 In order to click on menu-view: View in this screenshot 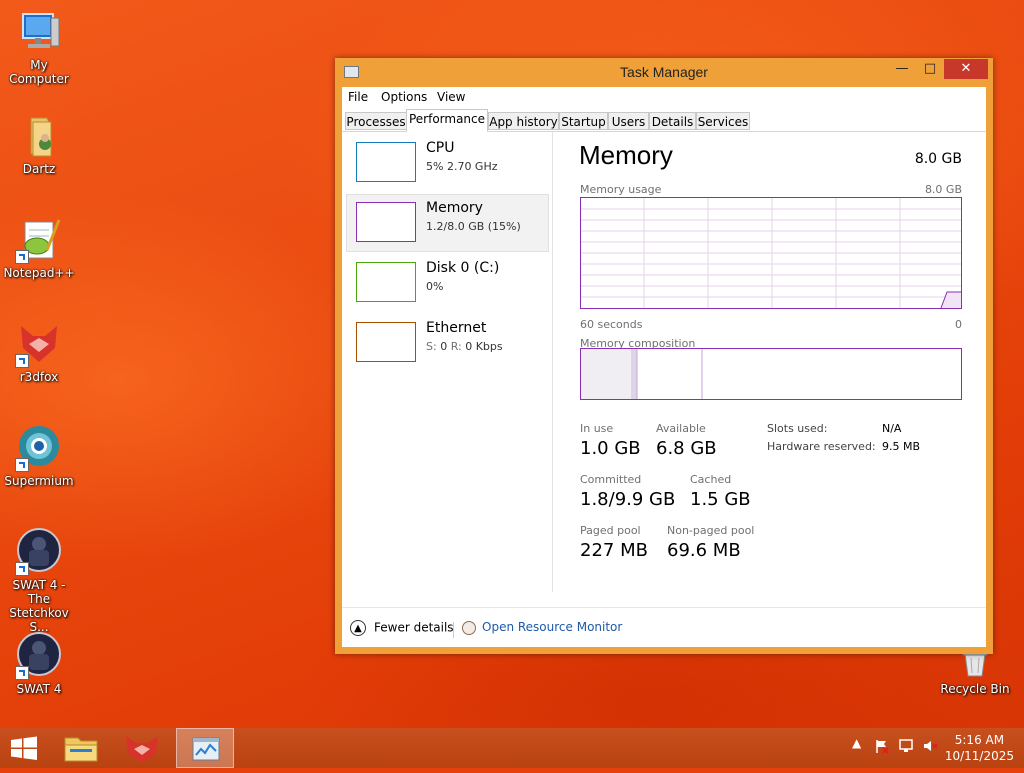, I will do `click(451, 97)`.